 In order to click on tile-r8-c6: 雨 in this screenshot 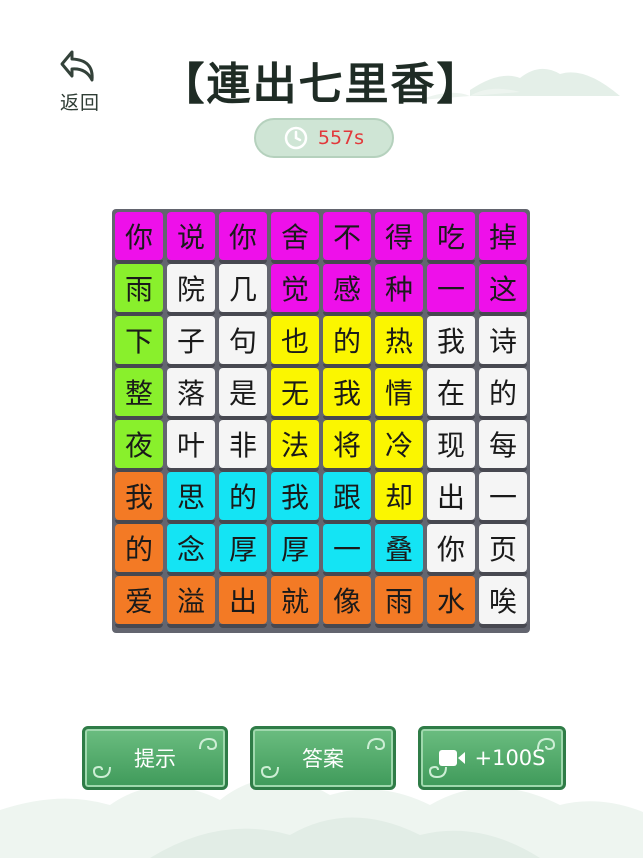, I will do `click(399, 602)`.